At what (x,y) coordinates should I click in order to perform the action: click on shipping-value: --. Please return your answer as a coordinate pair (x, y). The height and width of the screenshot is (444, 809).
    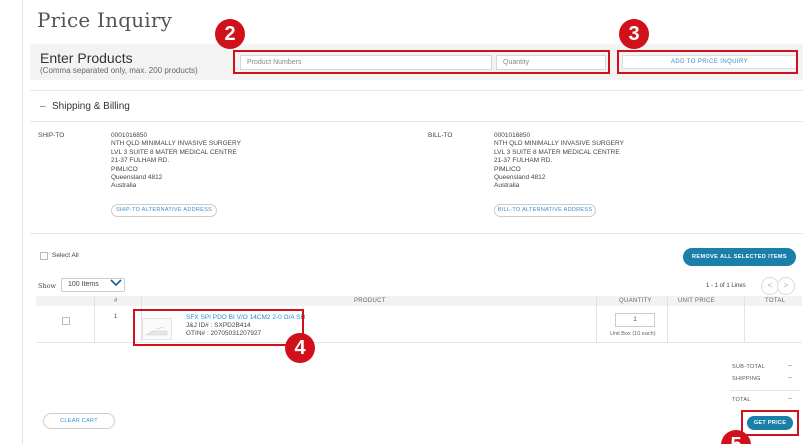
    Looking at the image, I should click on (790, 378).